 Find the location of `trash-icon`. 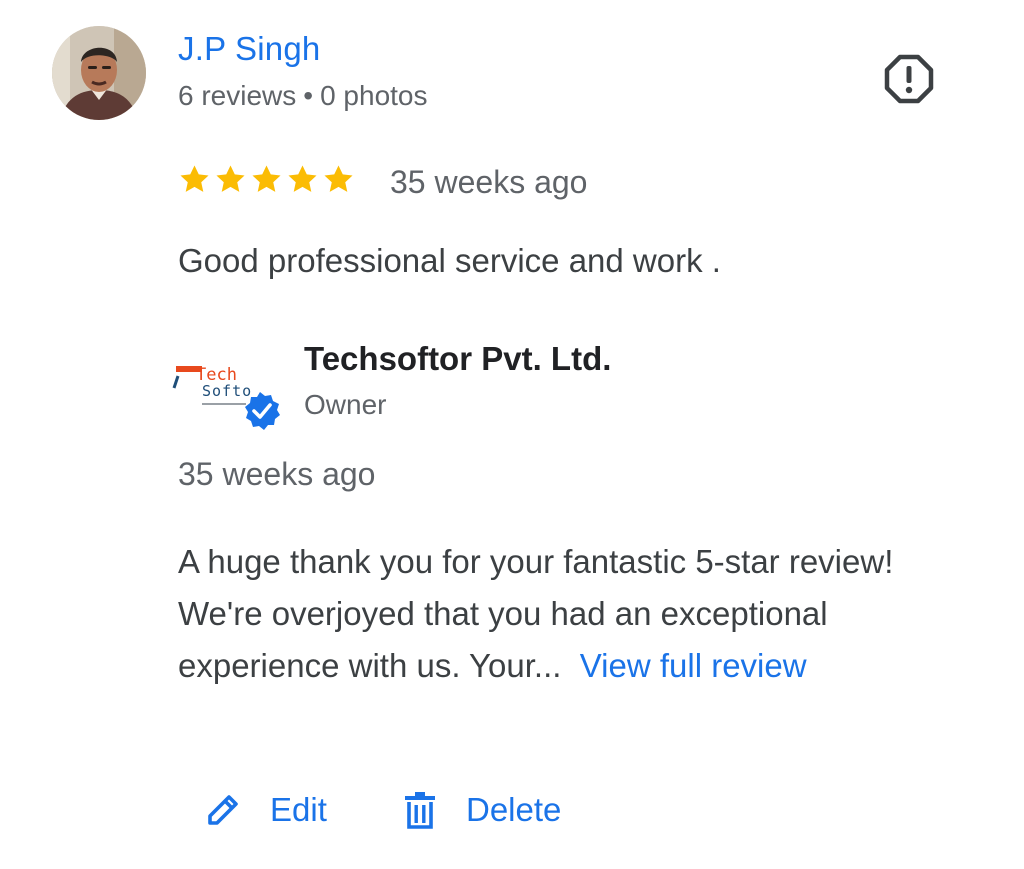

trash-icon is located at coordinates (420, 810).